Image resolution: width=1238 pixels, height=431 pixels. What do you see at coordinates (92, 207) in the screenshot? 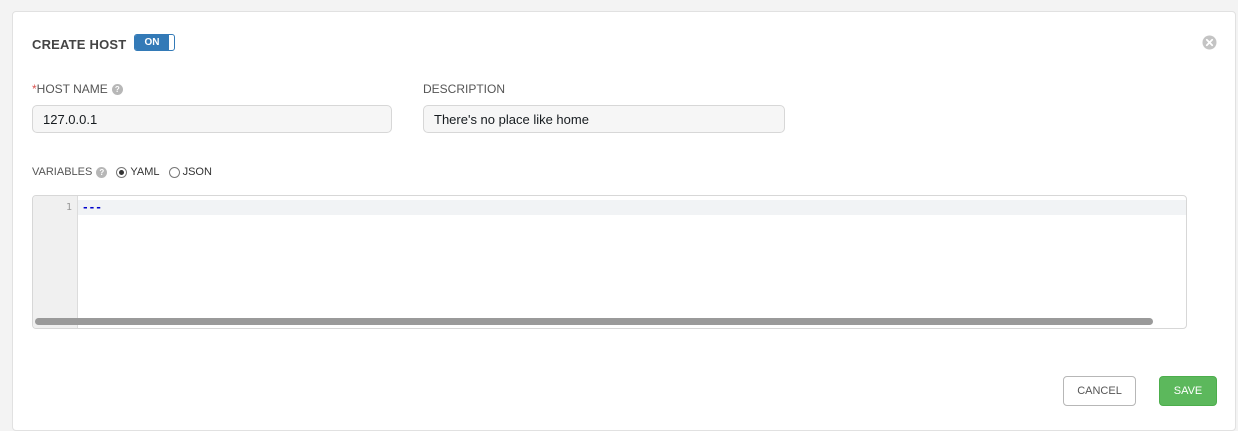
I see `editor-code-line: ---` at bounding box center [92, 207].